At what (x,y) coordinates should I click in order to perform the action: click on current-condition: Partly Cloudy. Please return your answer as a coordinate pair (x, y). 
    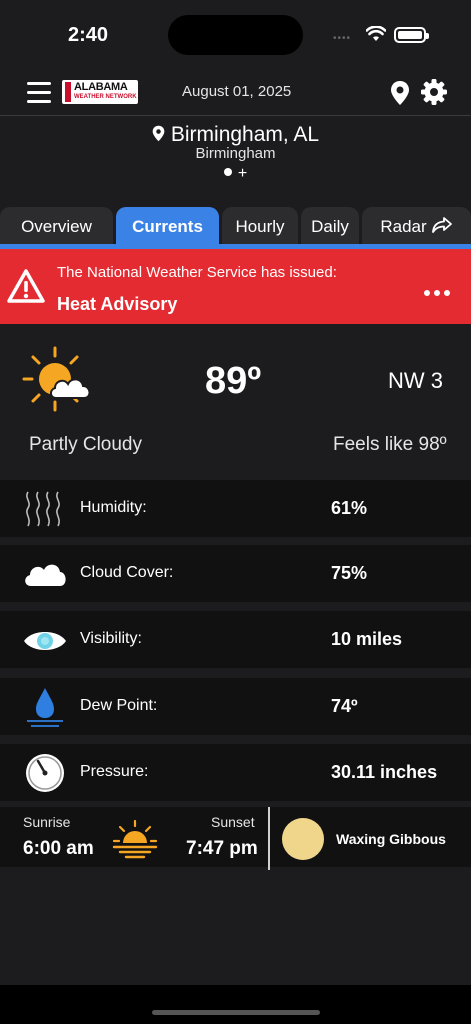
    Looking at the image, I should click on (85, 444).